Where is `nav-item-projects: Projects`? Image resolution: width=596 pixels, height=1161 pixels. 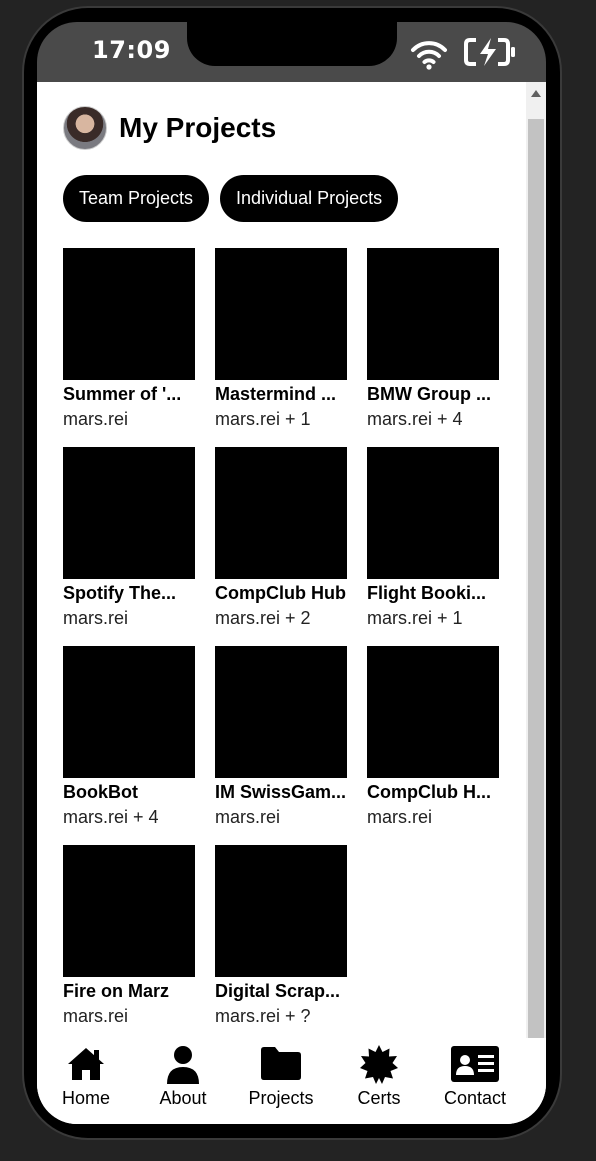 nav-item-projects: Projects is located at coordinates (281, 1076).